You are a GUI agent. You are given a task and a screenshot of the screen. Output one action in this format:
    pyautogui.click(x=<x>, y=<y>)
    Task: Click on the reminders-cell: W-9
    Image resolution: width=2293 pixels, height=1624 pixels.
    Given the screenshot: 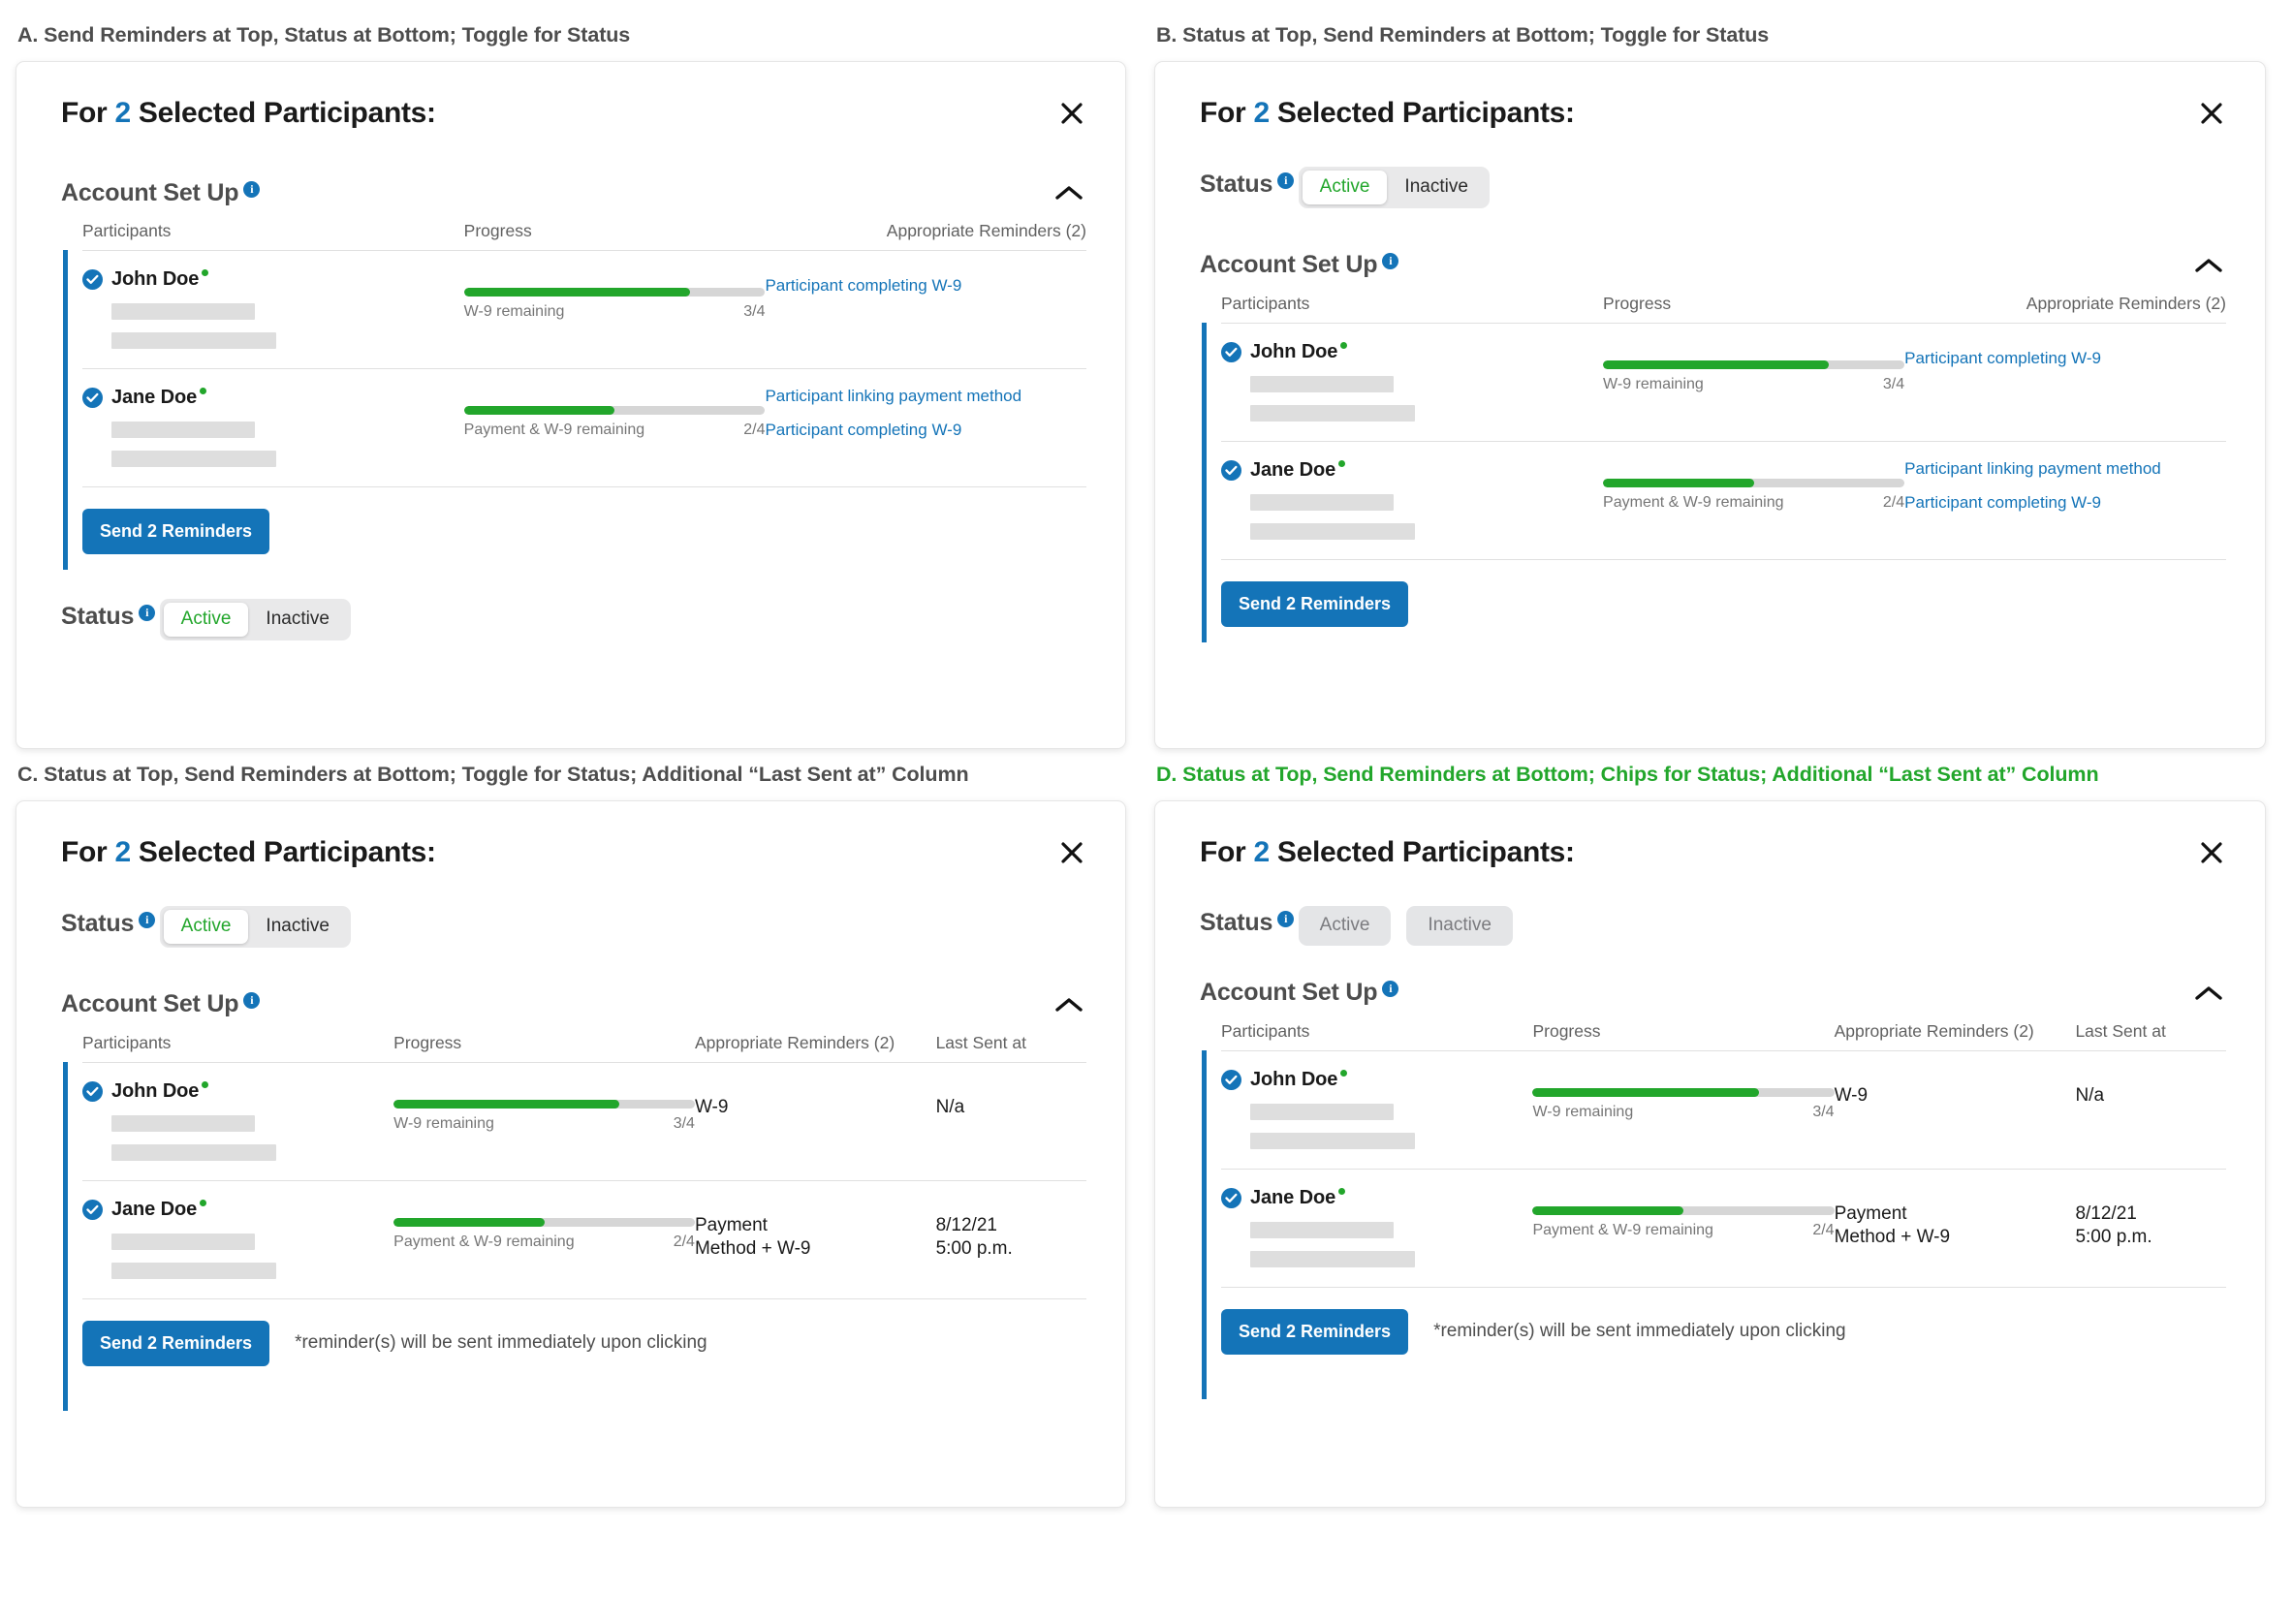 What is the action you would take?
    pyautogui.click(x=815, y=1121)
    